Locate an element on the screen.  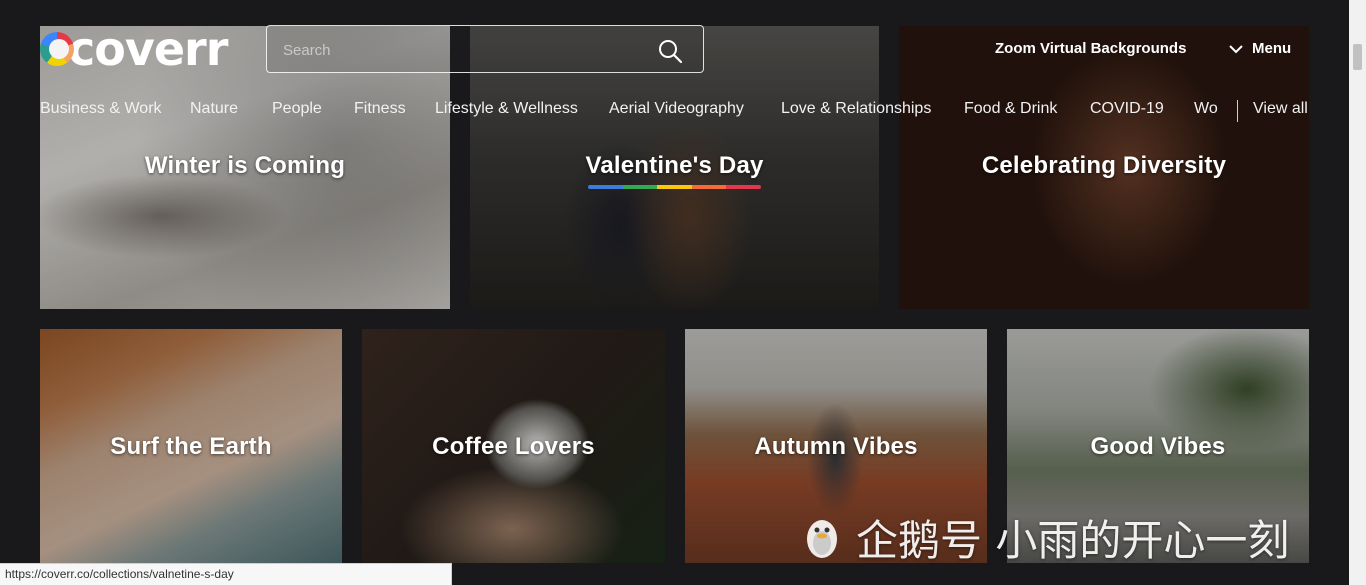
view-all-link: View all is located at coordinates (1280, 109).